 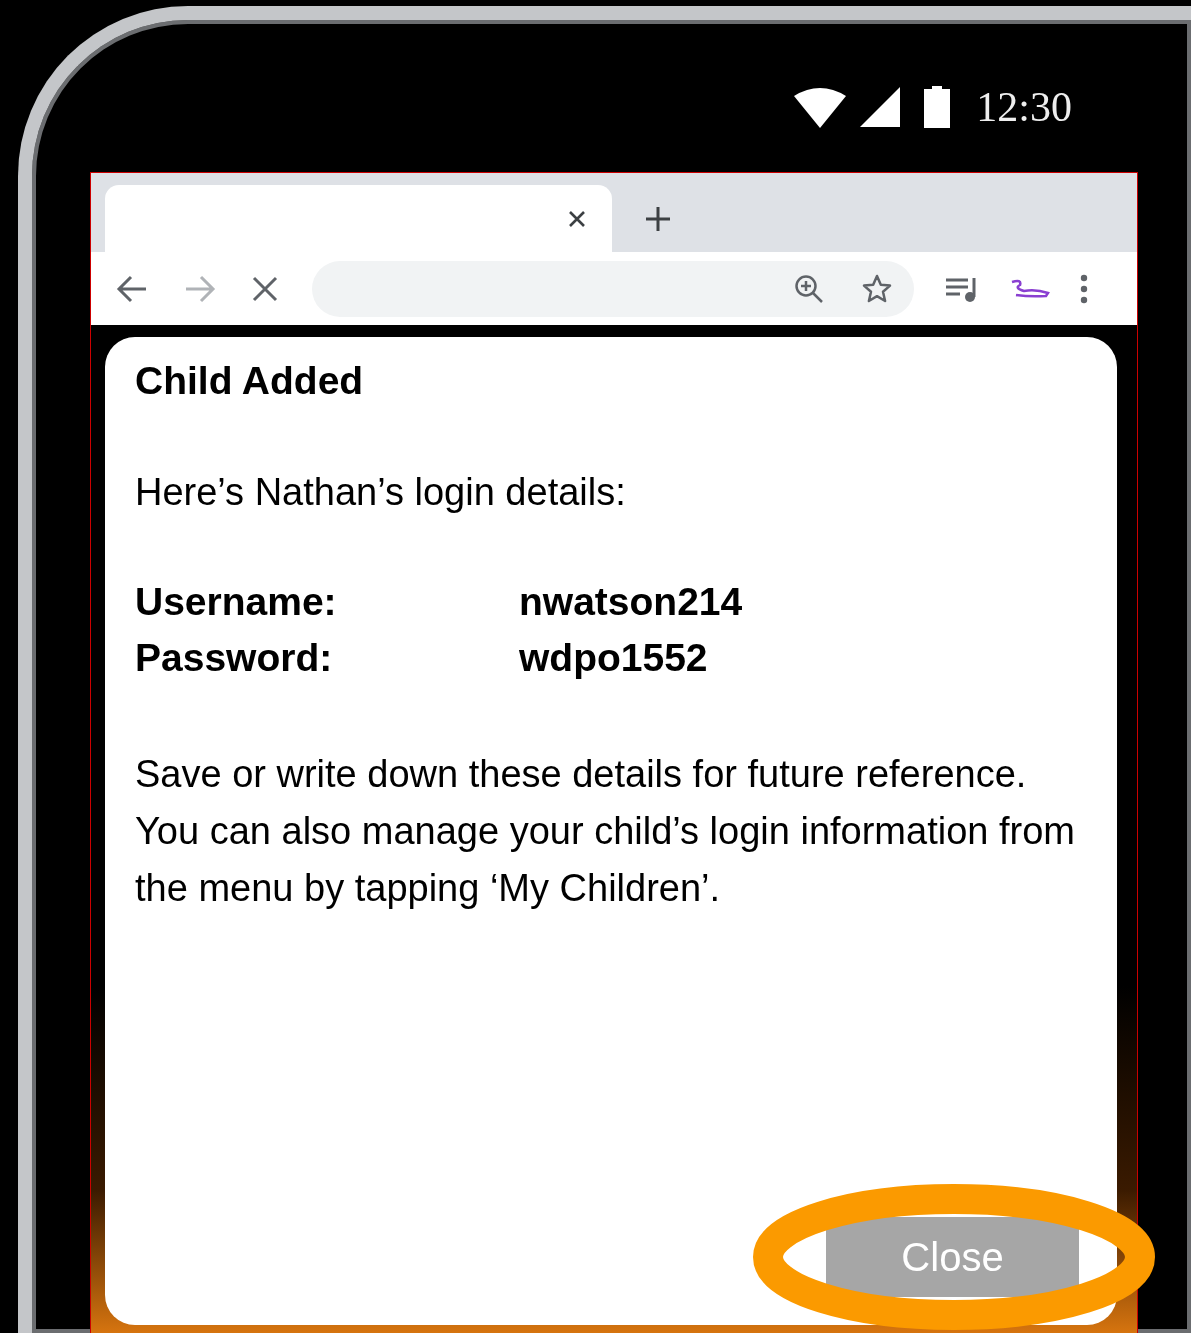 I want to click on field-value: nwatson214, so click(x=631, y=602).